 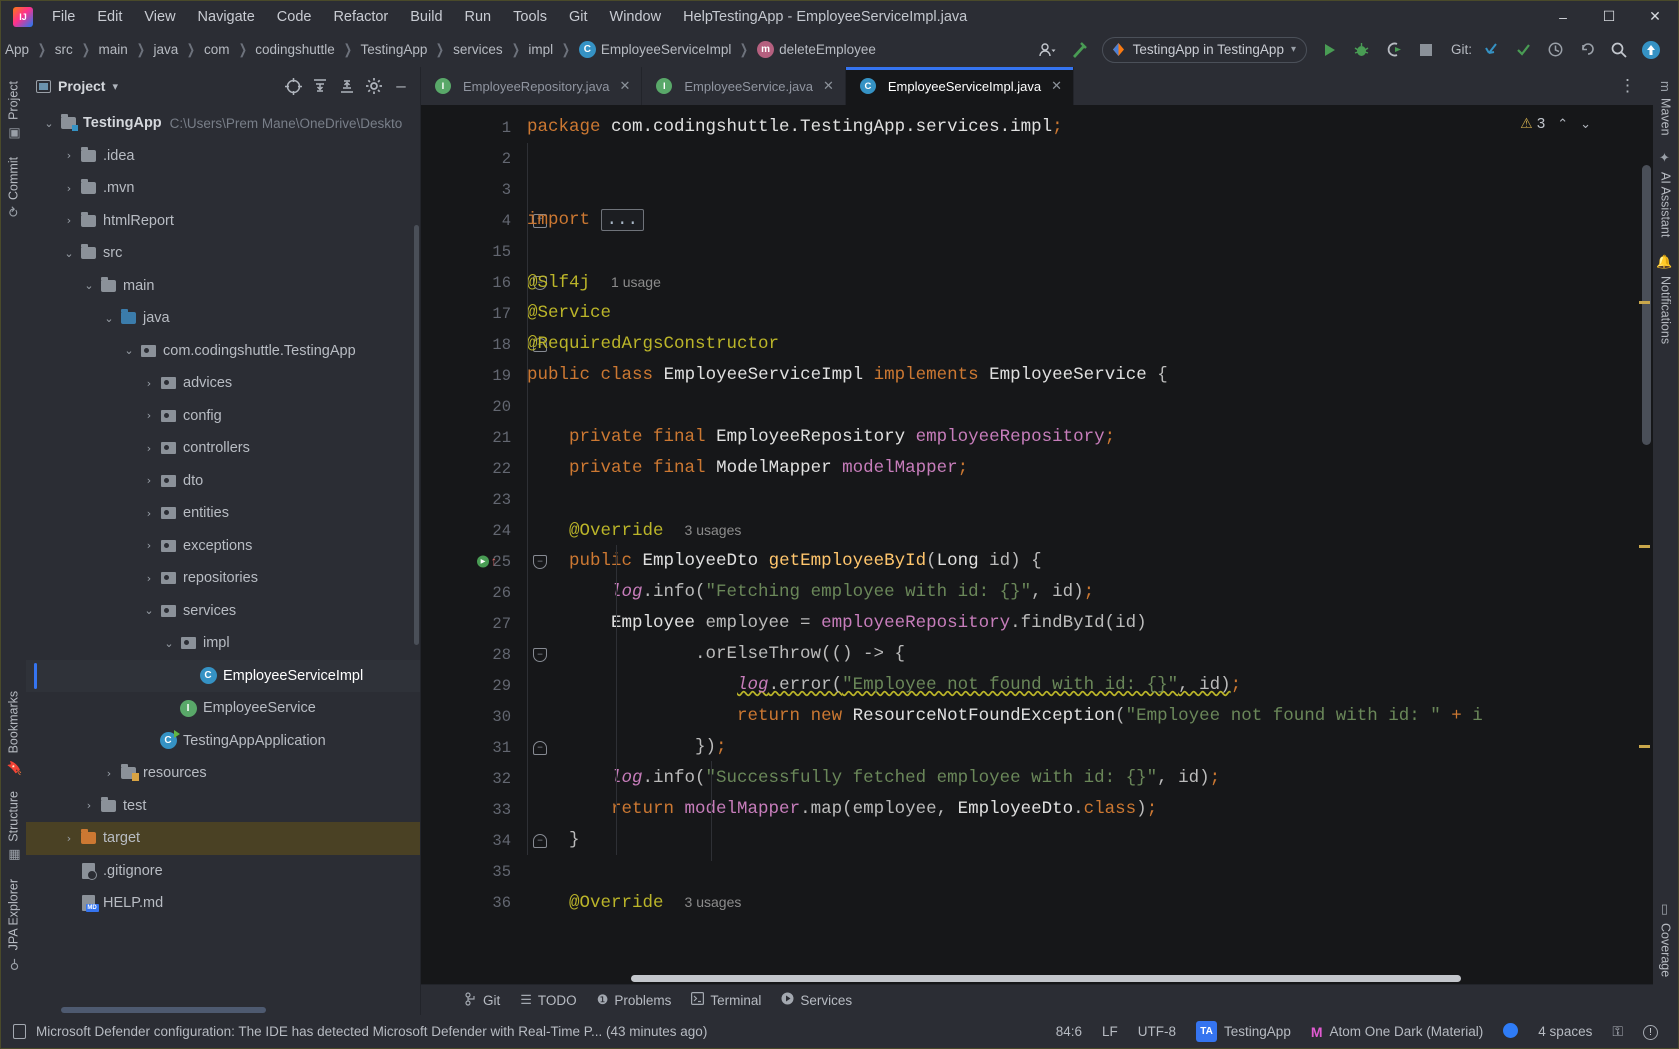 What do you see at coordinates (223, 643) in the screenshot?
I see `tree-row-impl: ⌄ impl` at bounding box center [223, 643].